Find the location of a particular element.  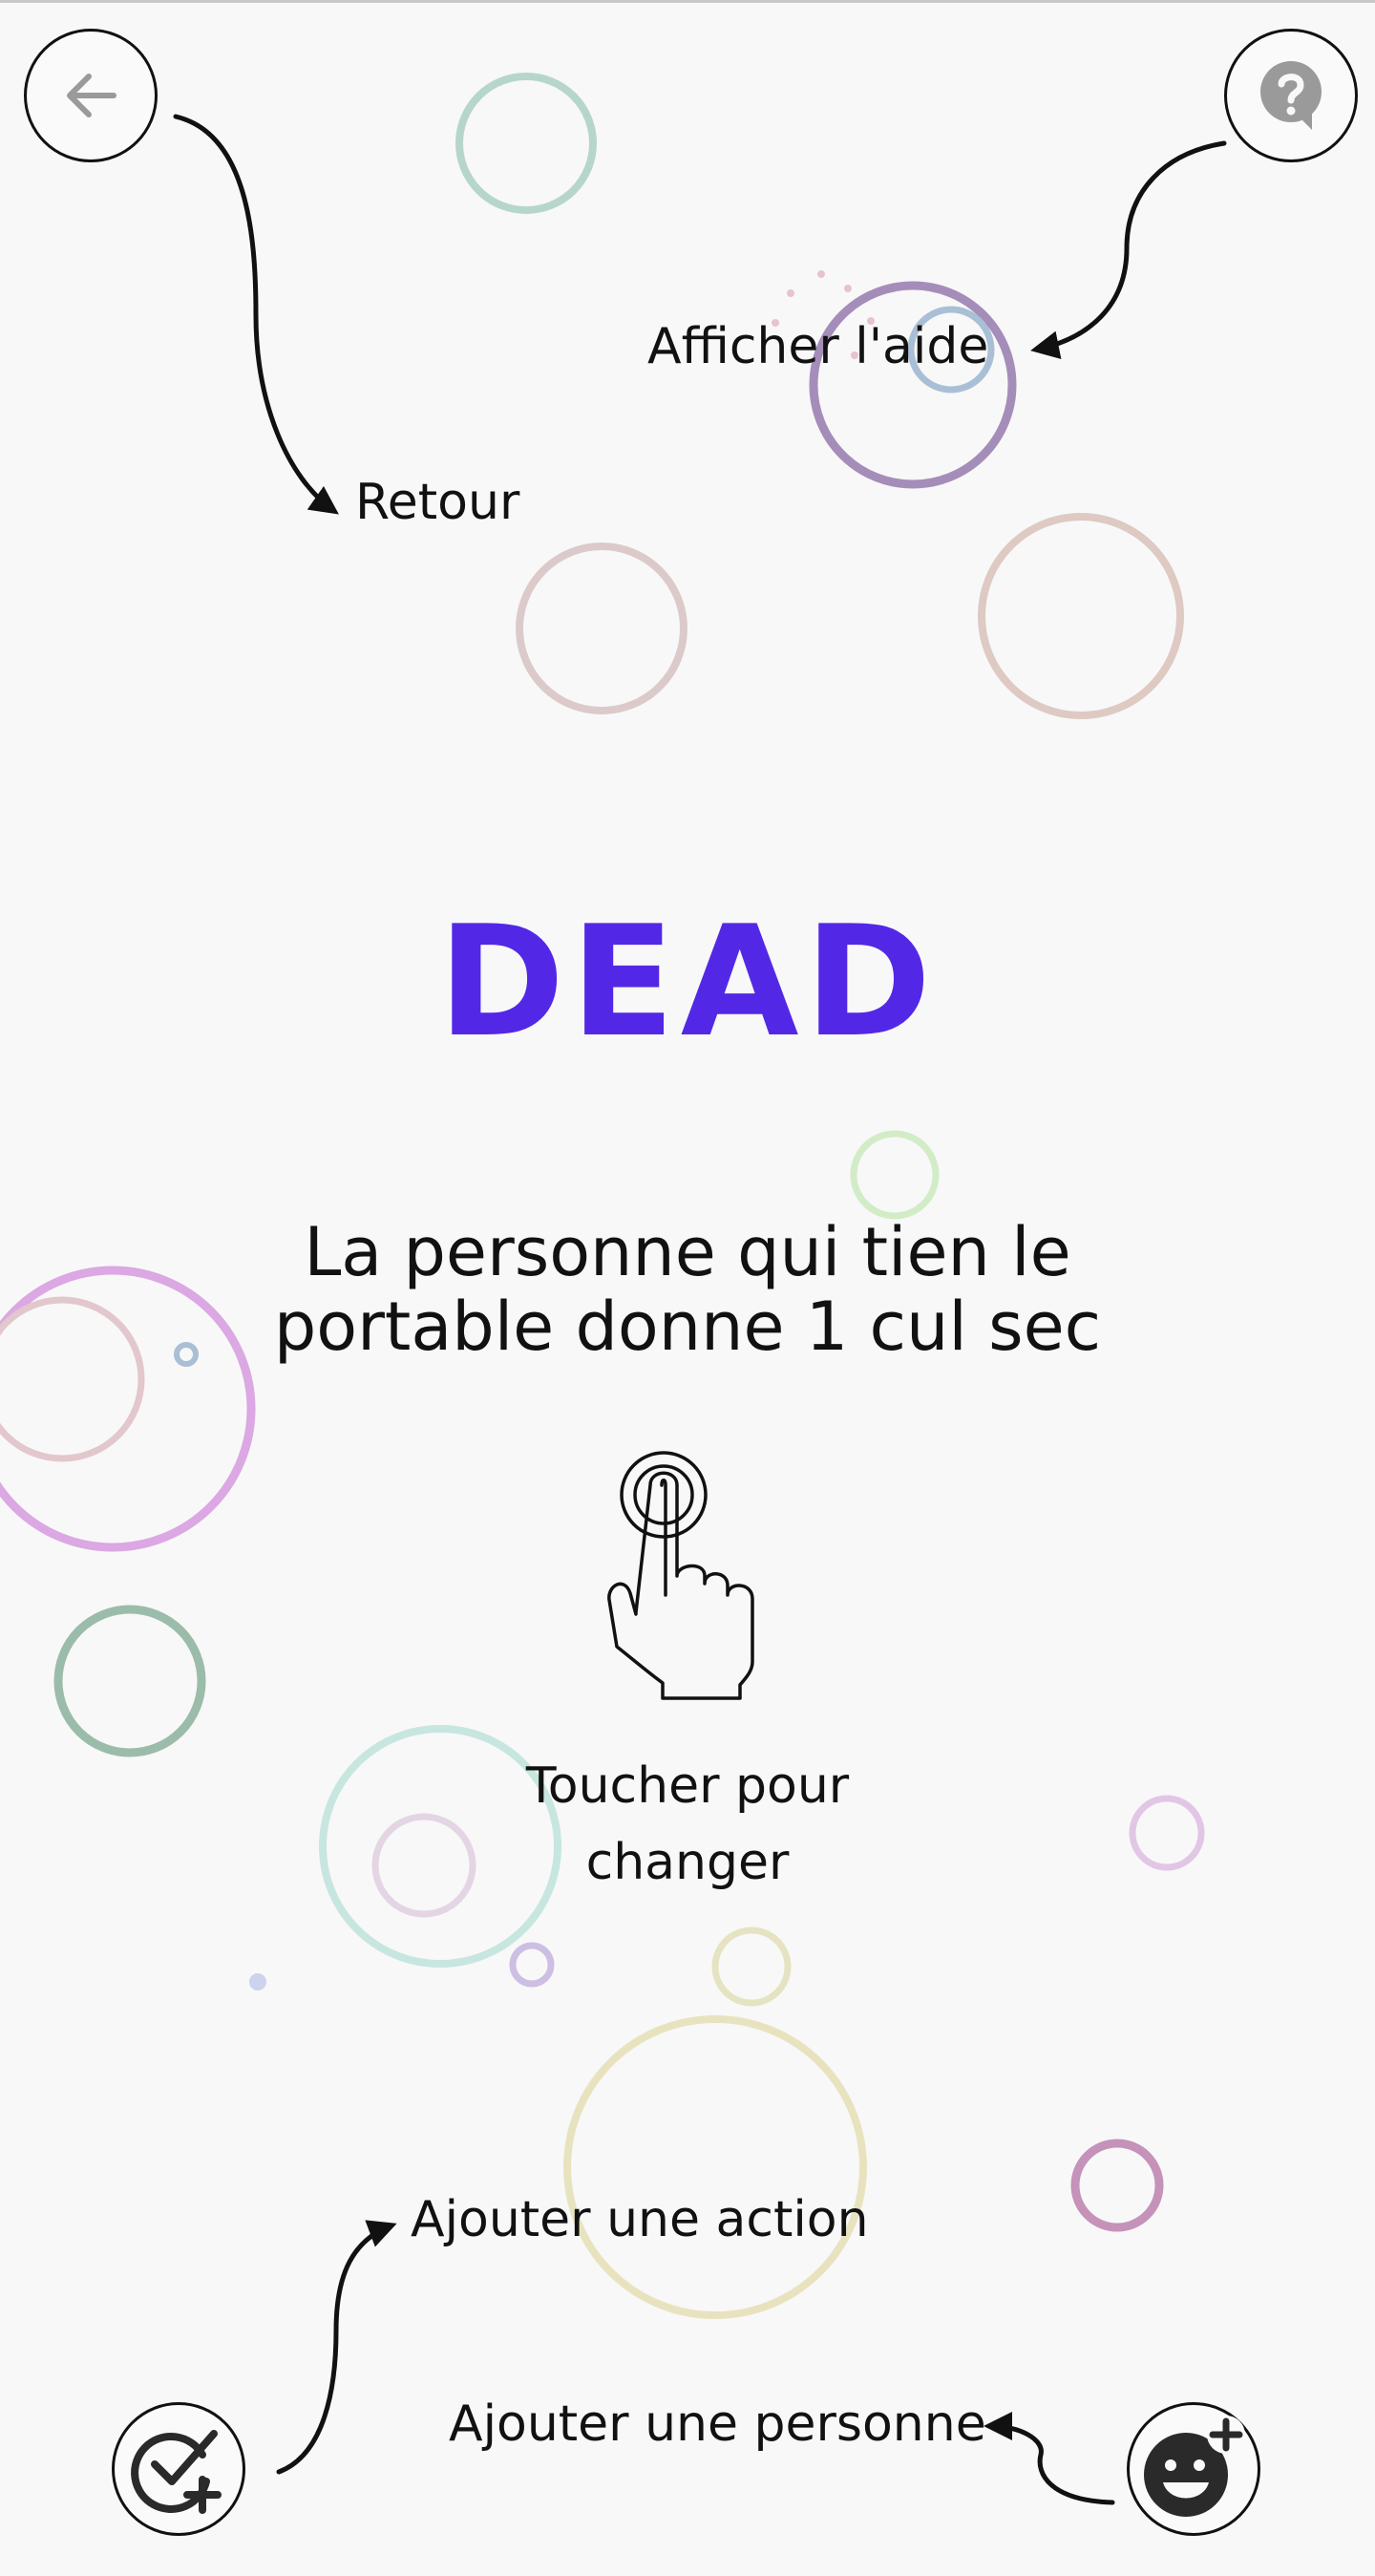

check-plus-icon is located at coordinates (177, 2472).